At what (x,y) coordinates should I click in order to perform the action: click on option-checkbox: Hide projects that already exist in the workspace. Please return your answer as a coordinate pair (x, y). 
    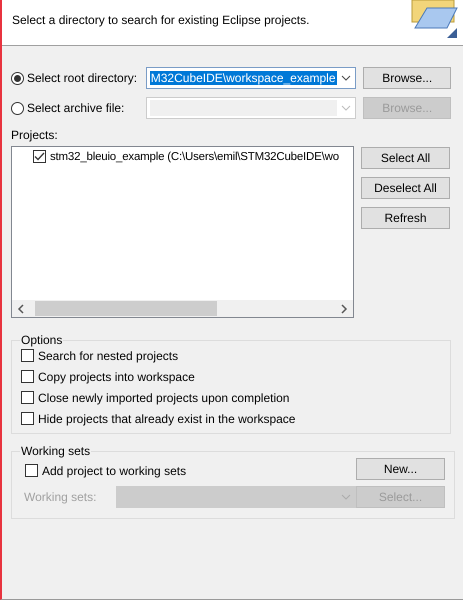
    Looking at the image, I should click on (231, 418).